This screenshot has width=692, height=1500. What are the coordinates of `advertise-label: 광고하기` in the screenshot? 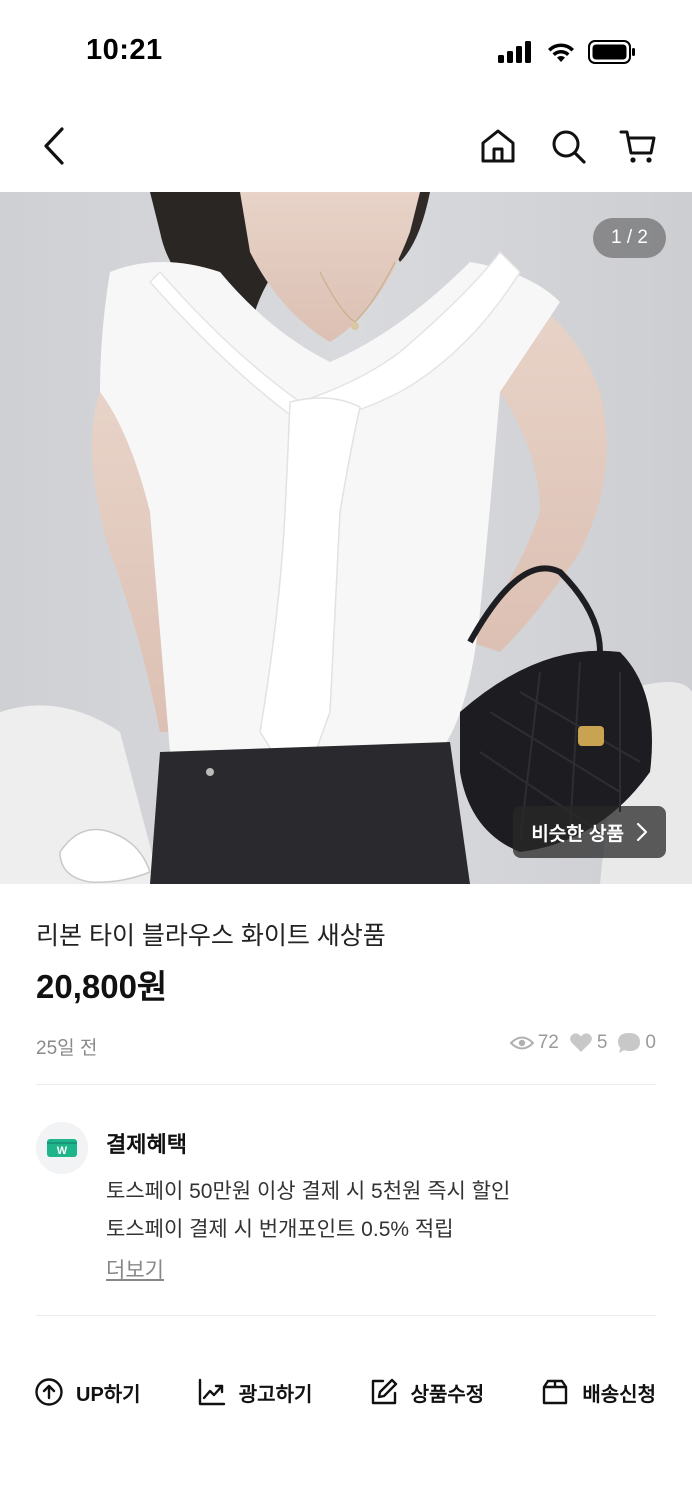 It's located at (275, 1394).